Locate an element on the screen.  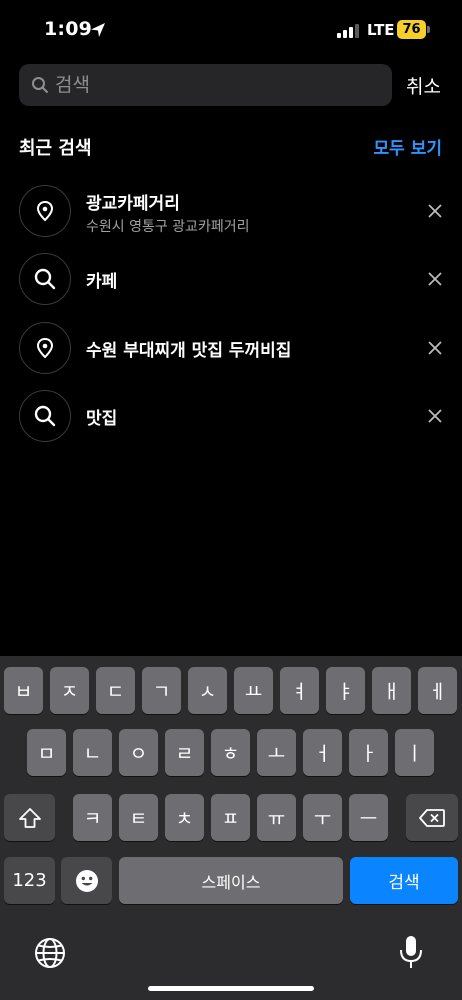
recent-item: 수원 부대찌개 맛집 두꺼비집 is located at coordinates (231, 356).